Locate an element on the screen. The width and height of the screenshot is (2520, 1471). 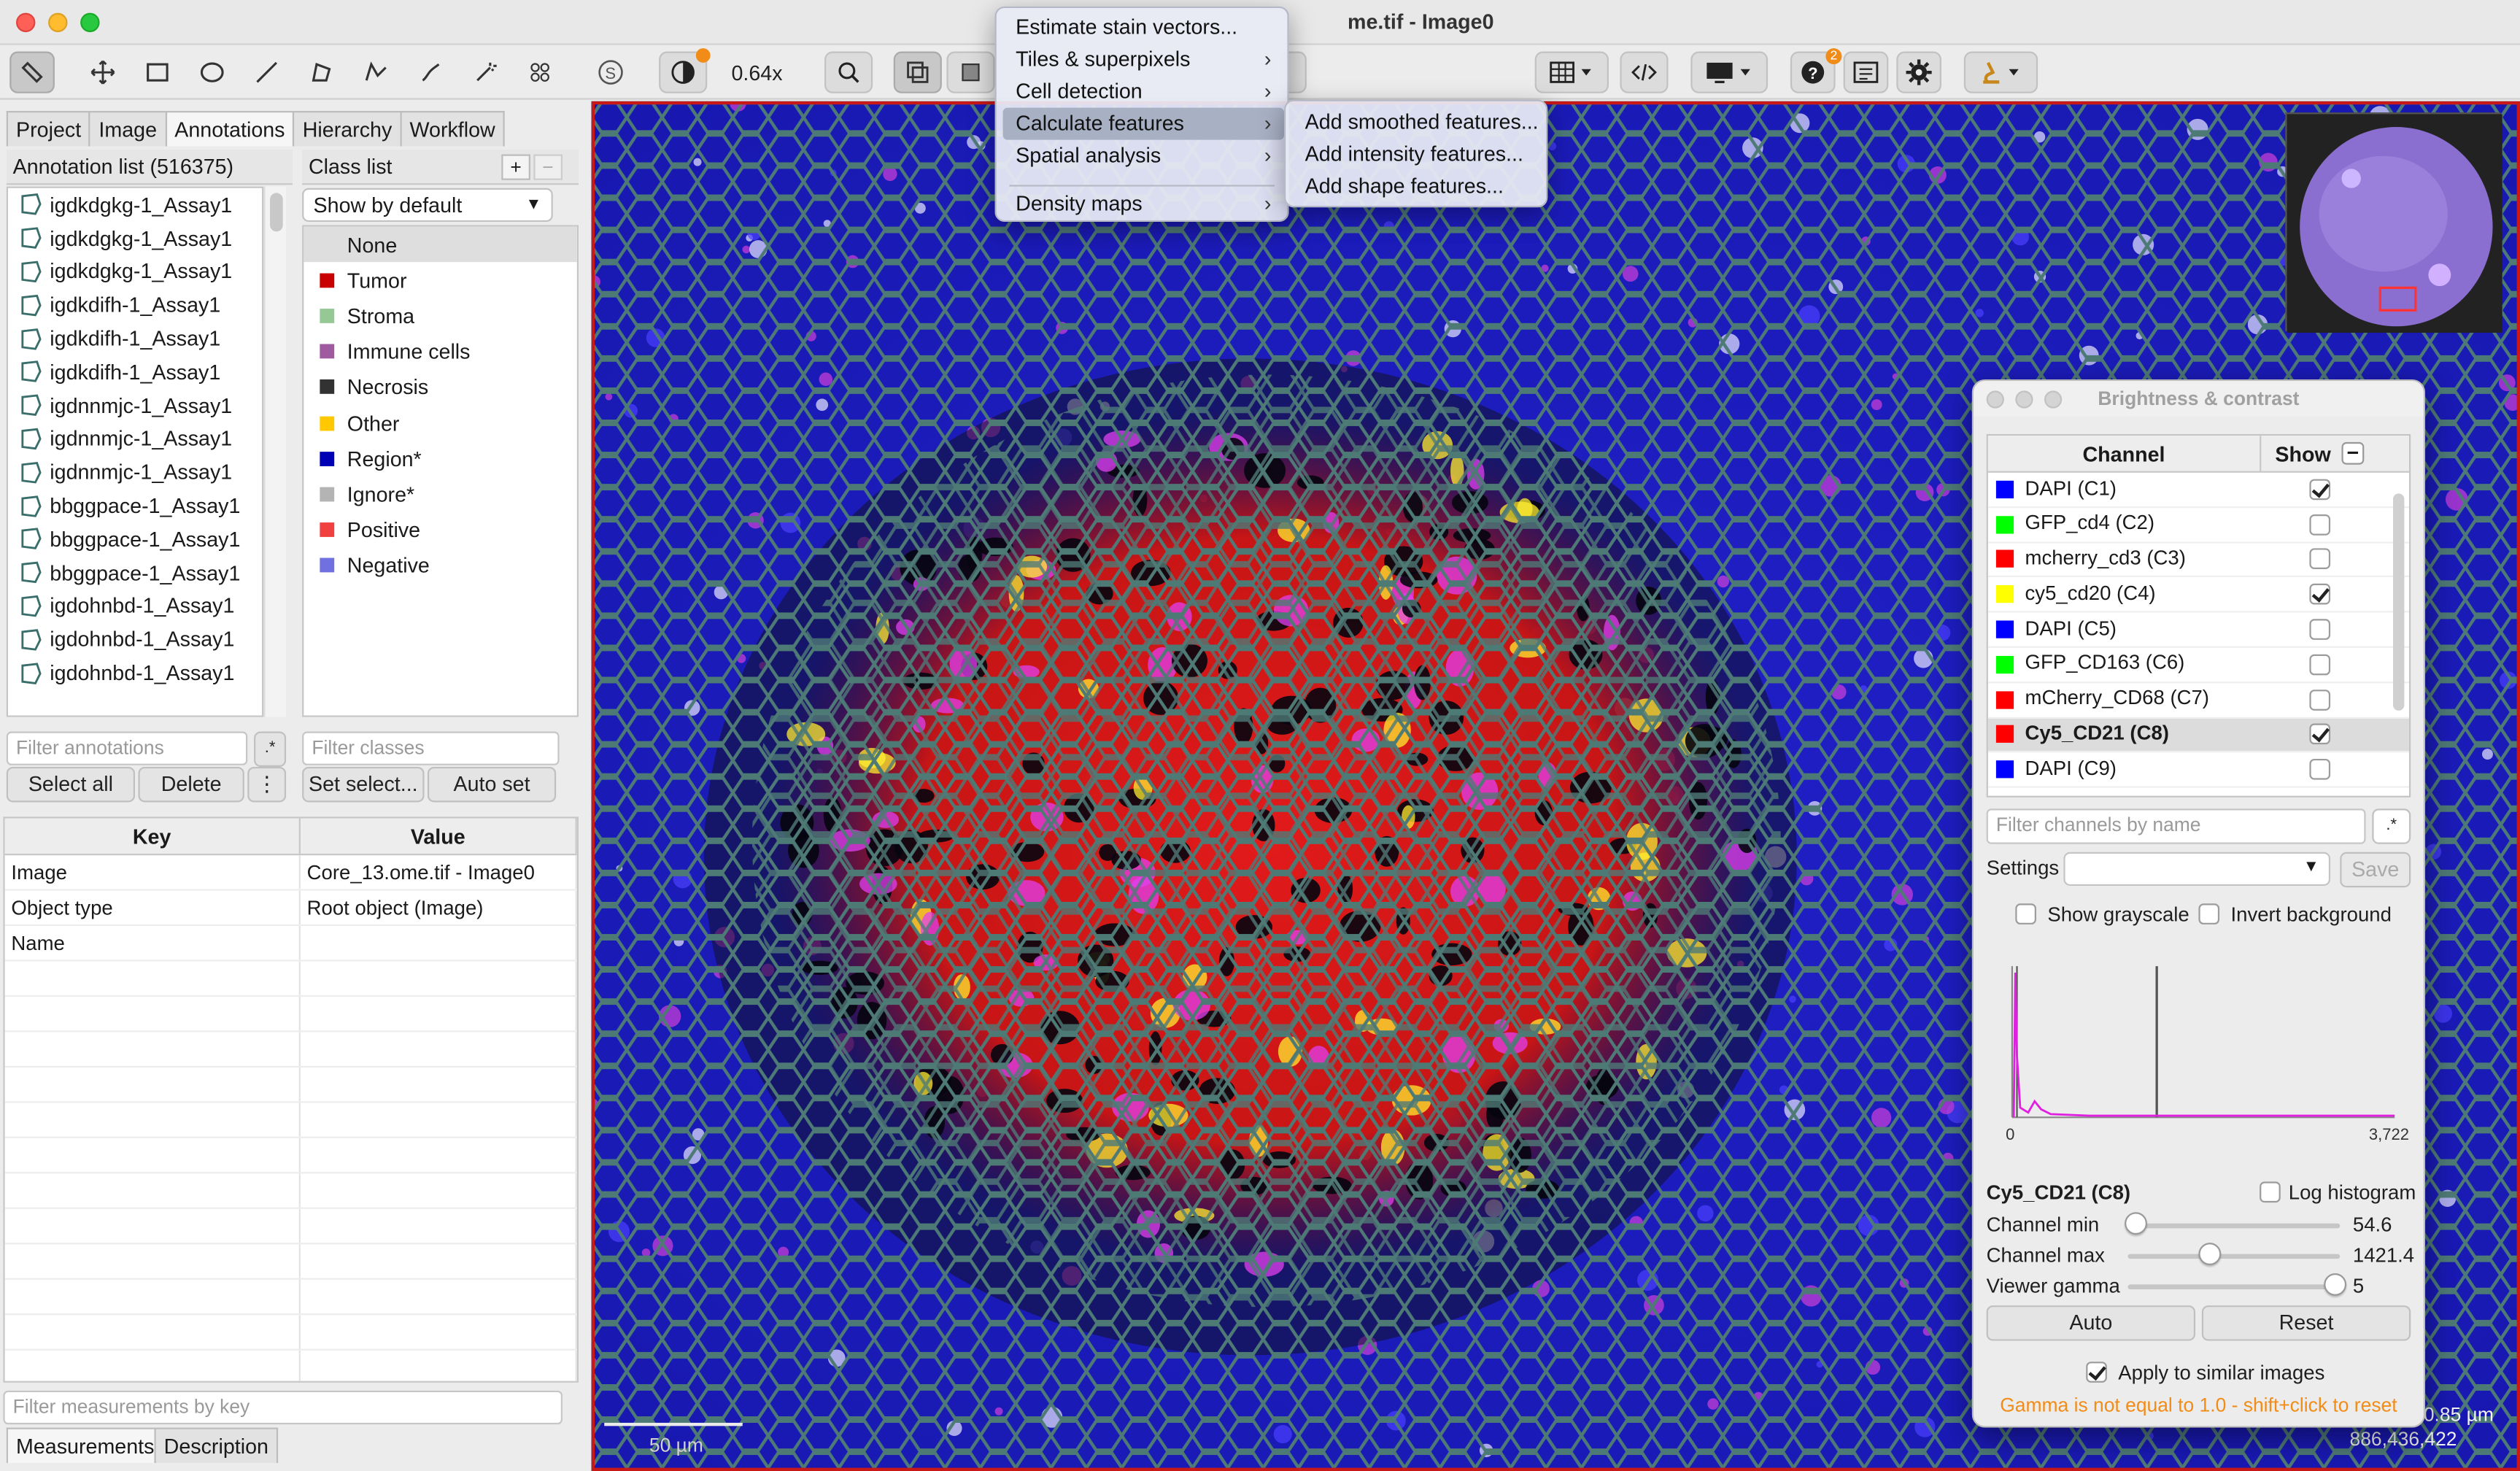
selection-mode-button: S is located at coordinates (610, 72).